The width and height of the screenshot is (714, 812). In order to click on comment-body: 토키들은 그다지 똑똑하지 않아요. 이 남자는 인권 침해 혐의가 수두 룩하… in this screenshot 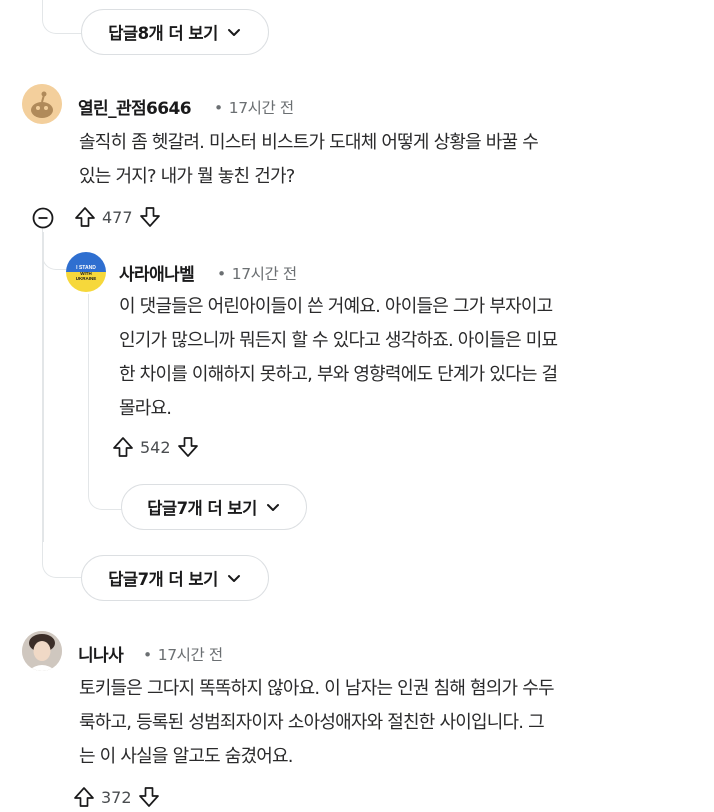, I will do `click(391, 723)`.